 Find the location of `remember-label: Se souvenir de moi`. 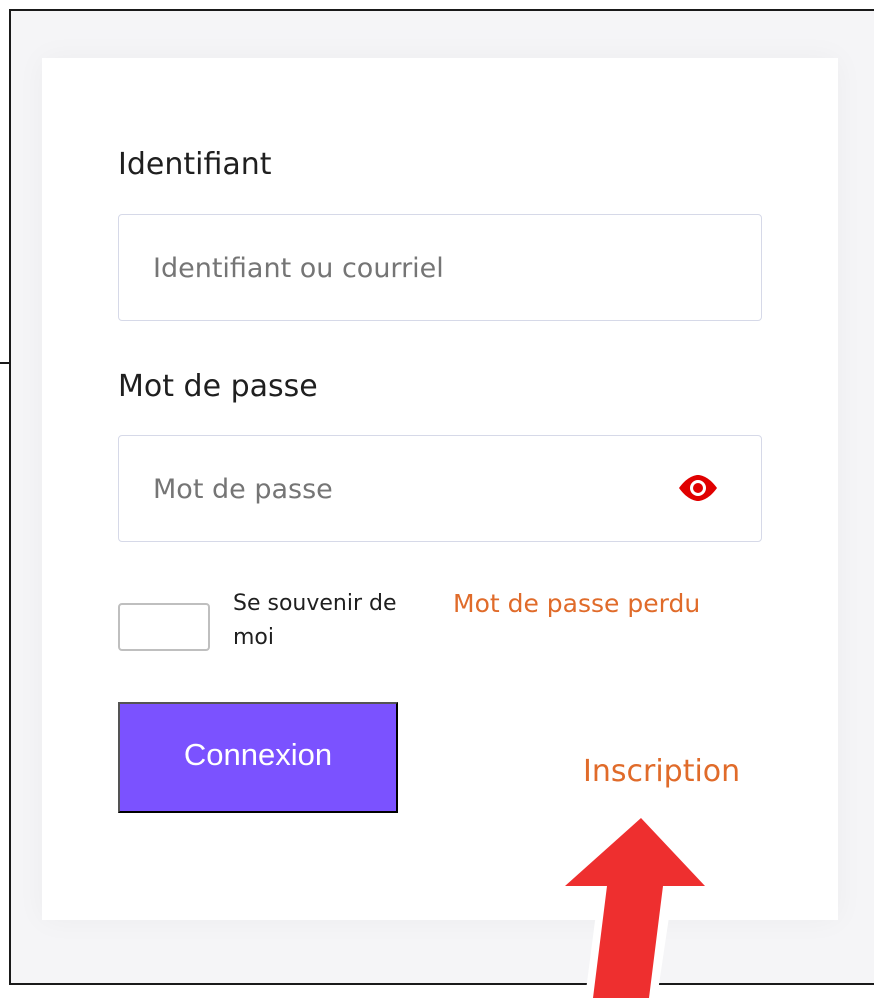

remember-label: Se souvenir de moi is located at coordinates (315, 620).